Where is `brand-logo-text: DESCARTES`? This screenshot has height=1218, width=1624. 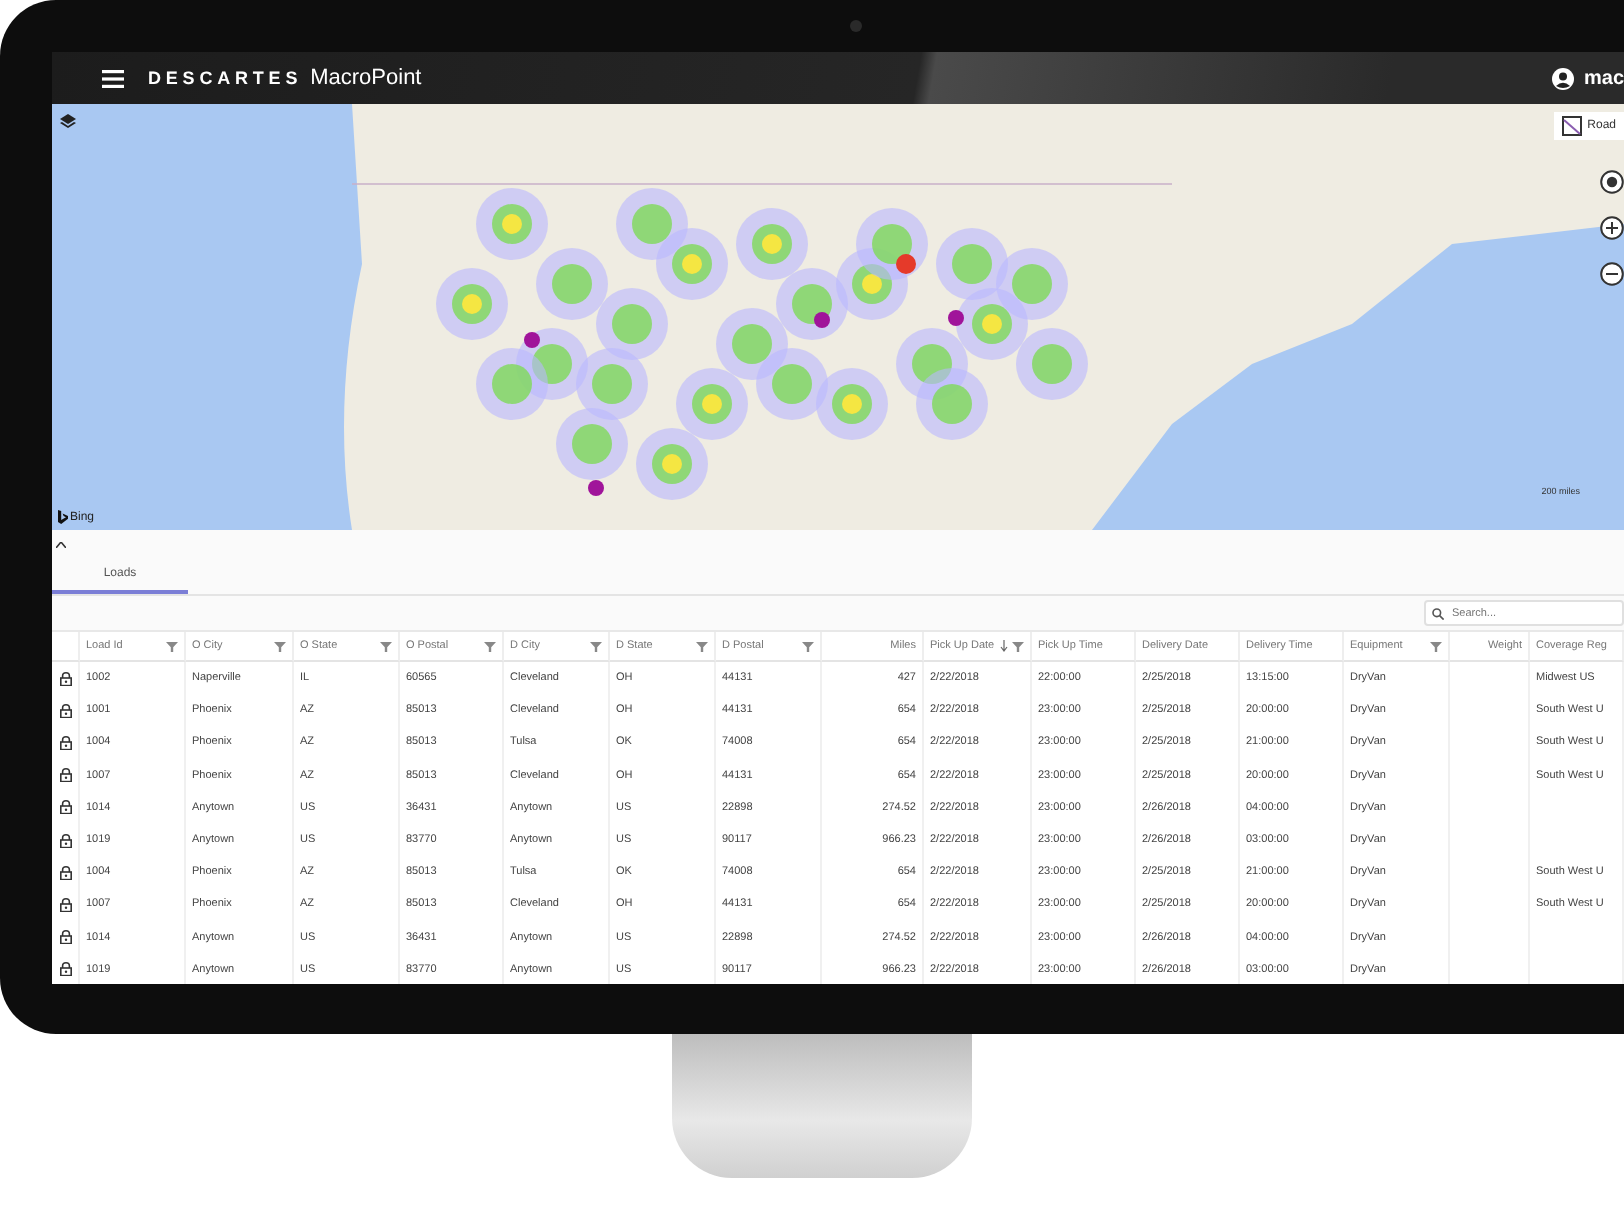 brand-logo-text: DESCARTES is located at coordinates (225, 78).